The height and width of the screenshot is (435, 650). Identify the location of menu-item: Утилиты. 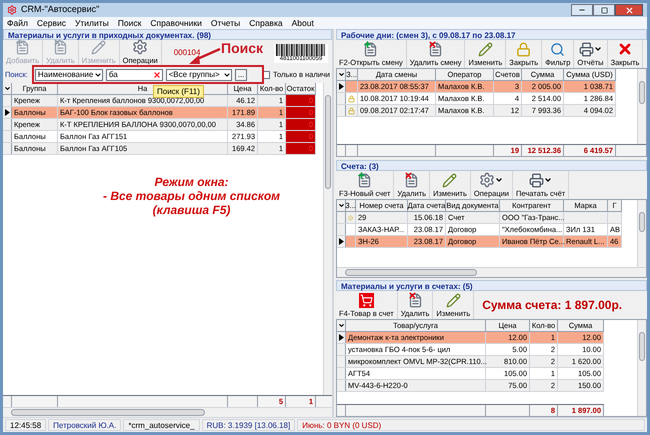
(92, 23).